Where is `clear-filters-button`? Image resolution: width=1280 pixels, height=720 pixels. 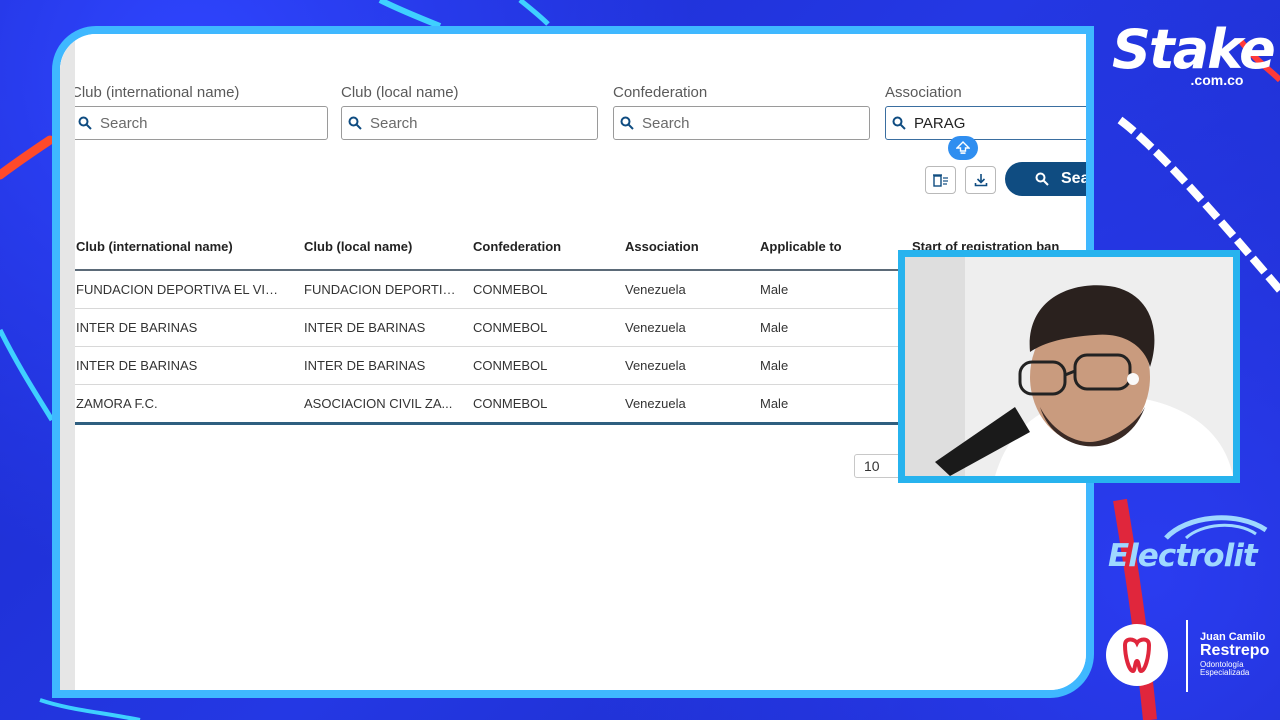 clear-filters-button is located at coordinates (940, 180).